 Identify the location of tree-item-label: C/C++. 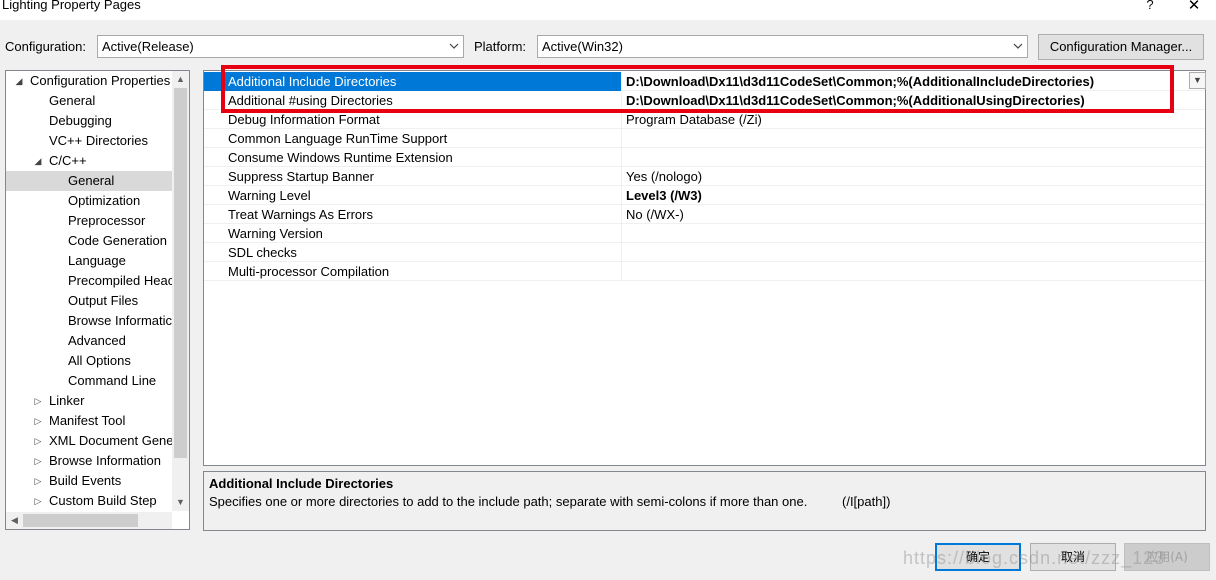
(68, 160).